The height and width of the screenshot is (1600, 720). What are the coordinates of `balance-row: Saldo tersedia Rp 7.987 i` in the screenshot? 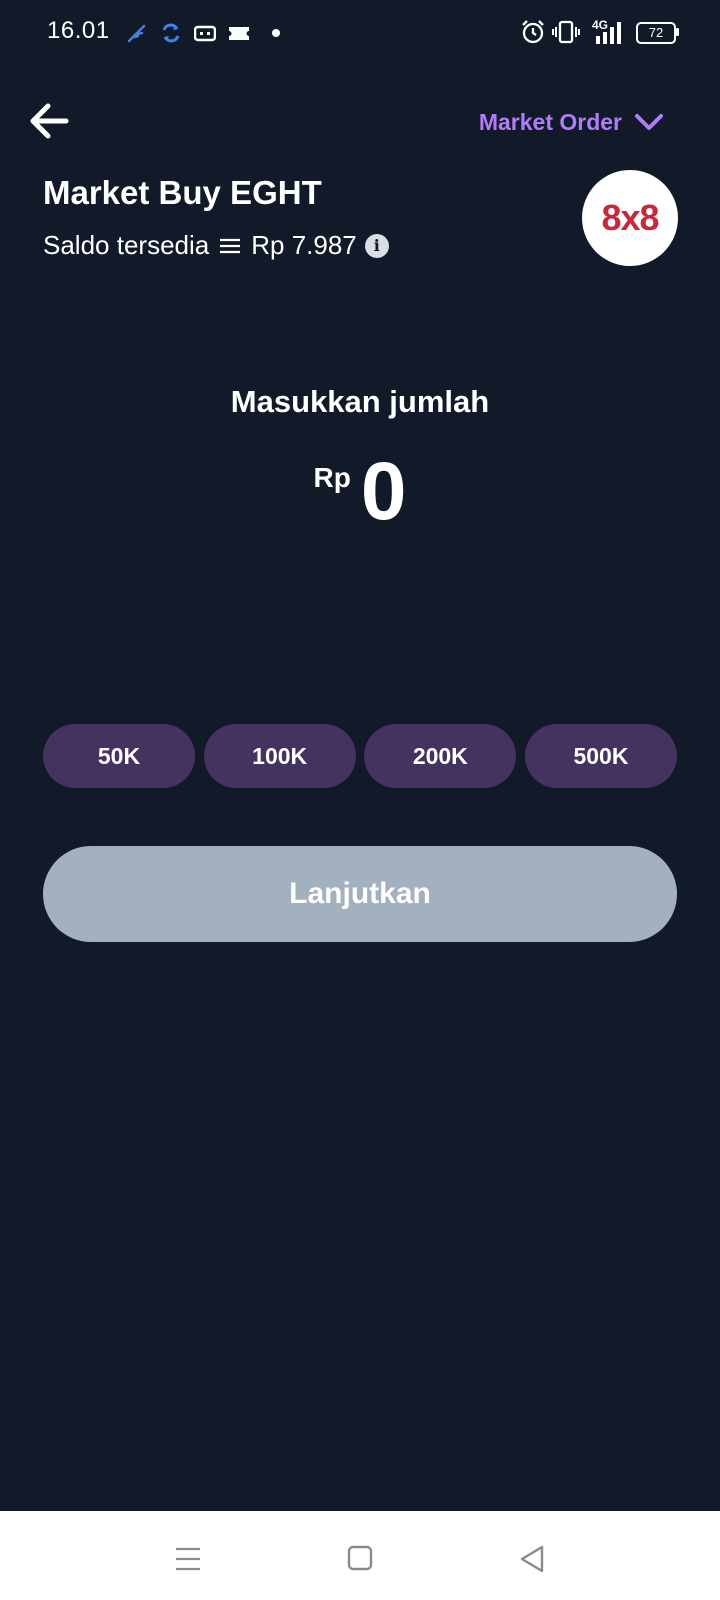 It's located at (216, 245).